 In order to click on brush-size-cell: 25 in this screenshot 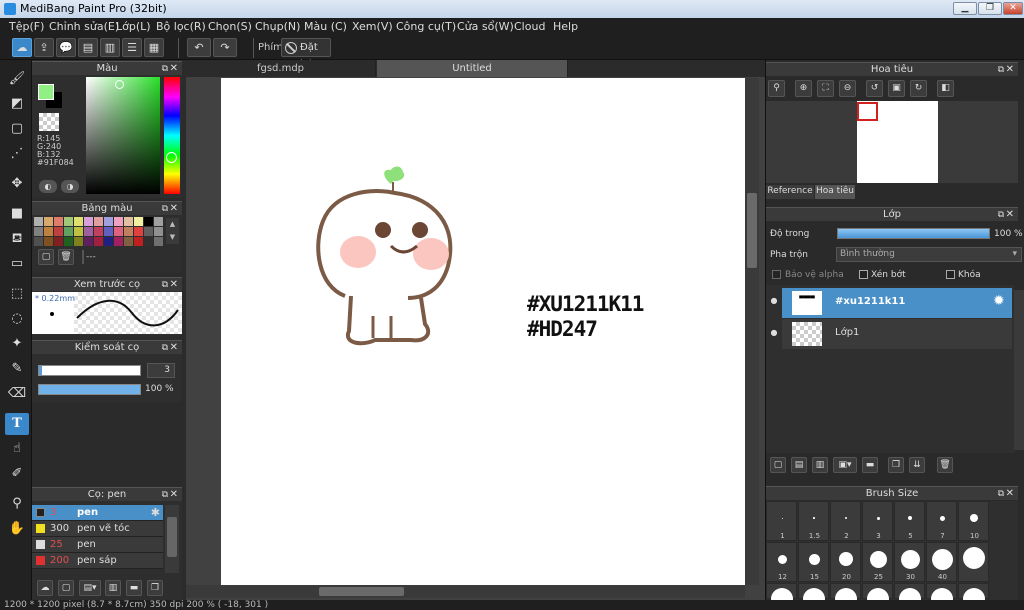, I will do `click(877, 562)`.